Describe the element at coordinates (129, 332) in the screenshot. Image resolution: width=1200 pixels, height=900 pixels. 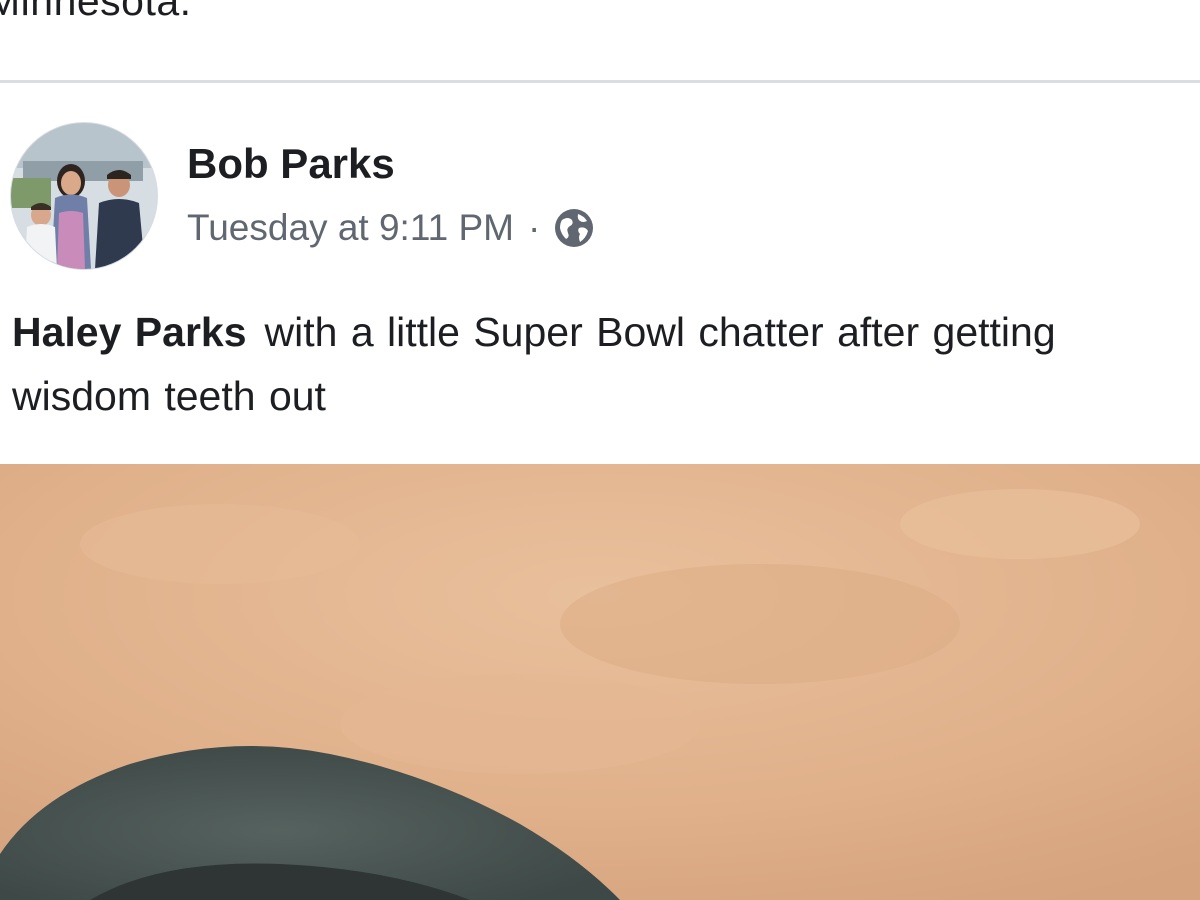
I see `mentioned-user-link: Haley Parks` at that location.